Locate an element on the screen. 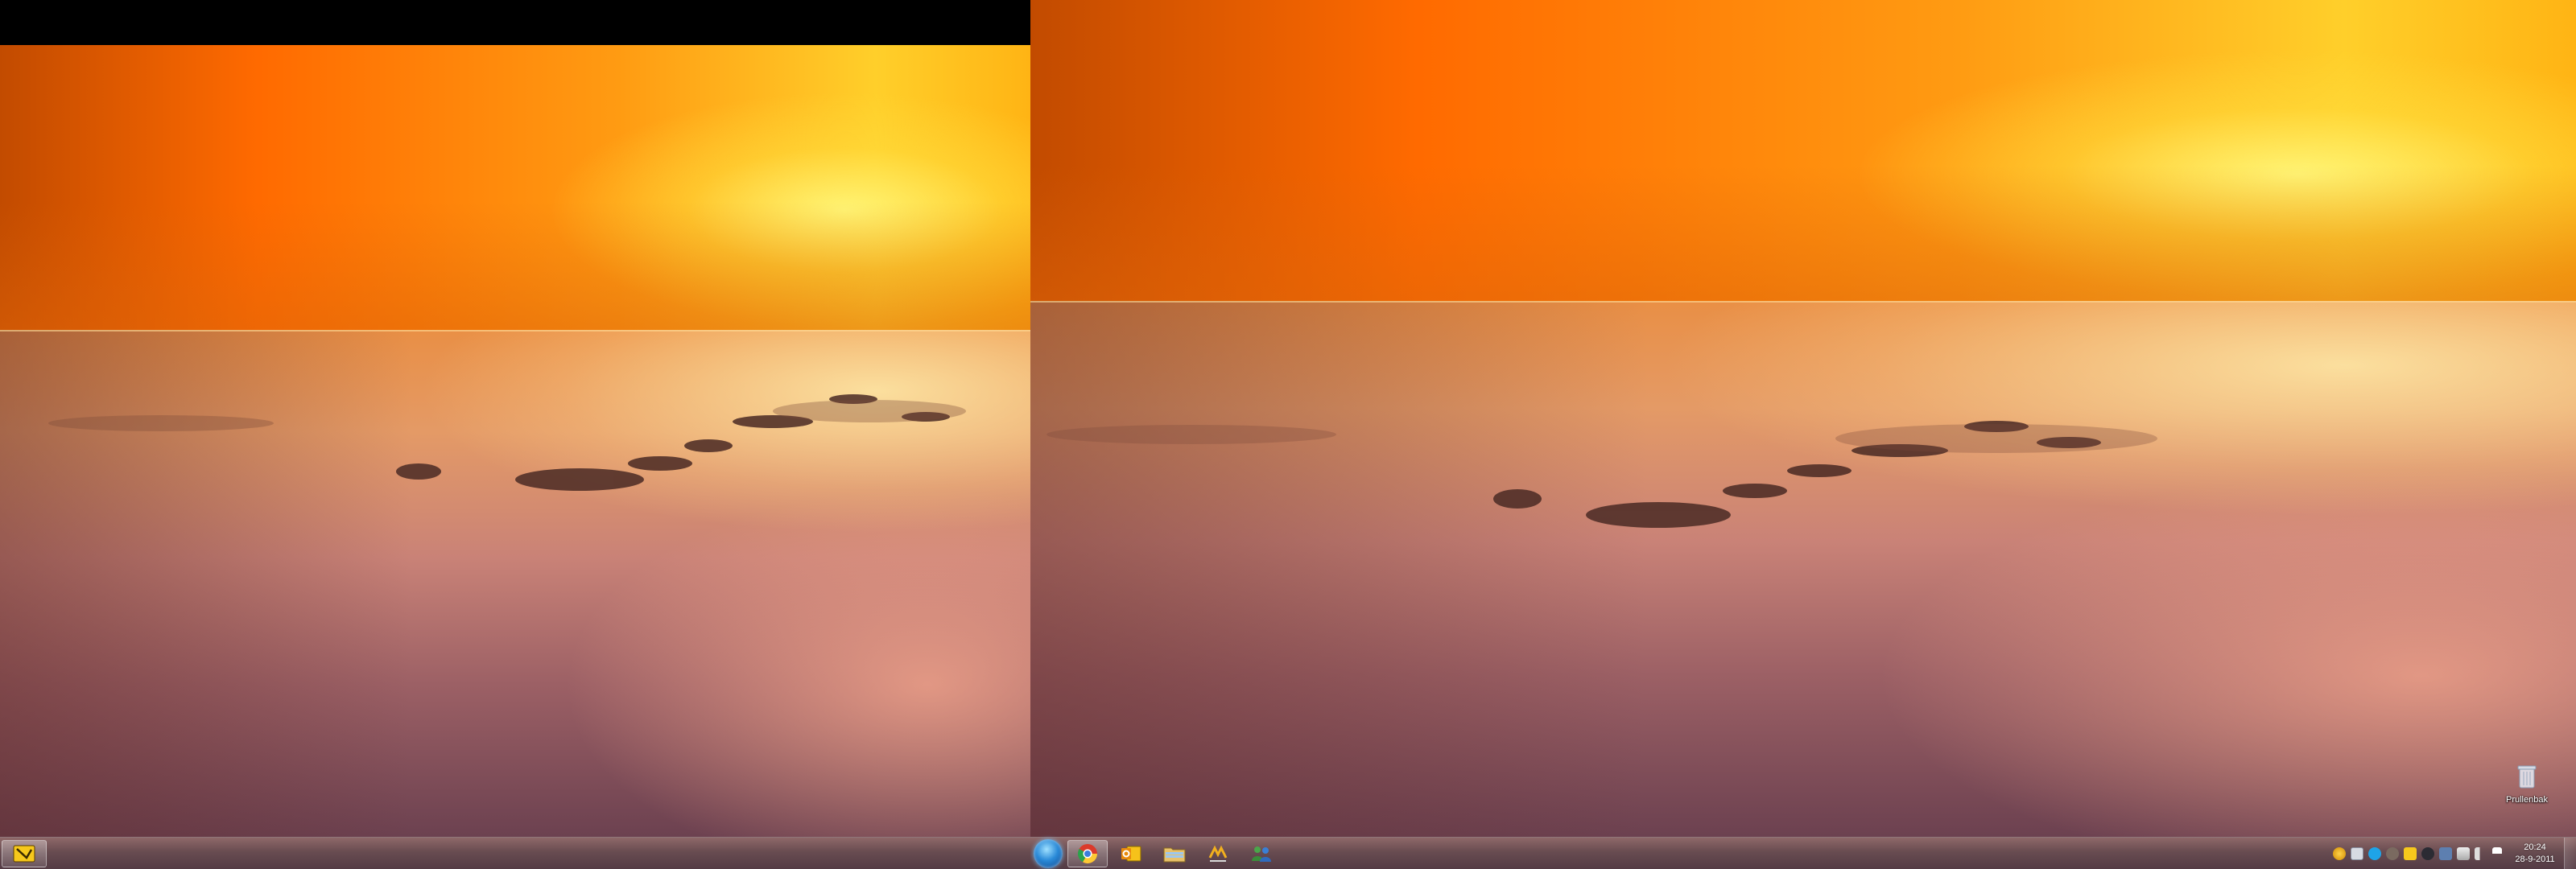  taskbar-right: 20:24 28-9-2011 is located at coordinates (1803, 853).